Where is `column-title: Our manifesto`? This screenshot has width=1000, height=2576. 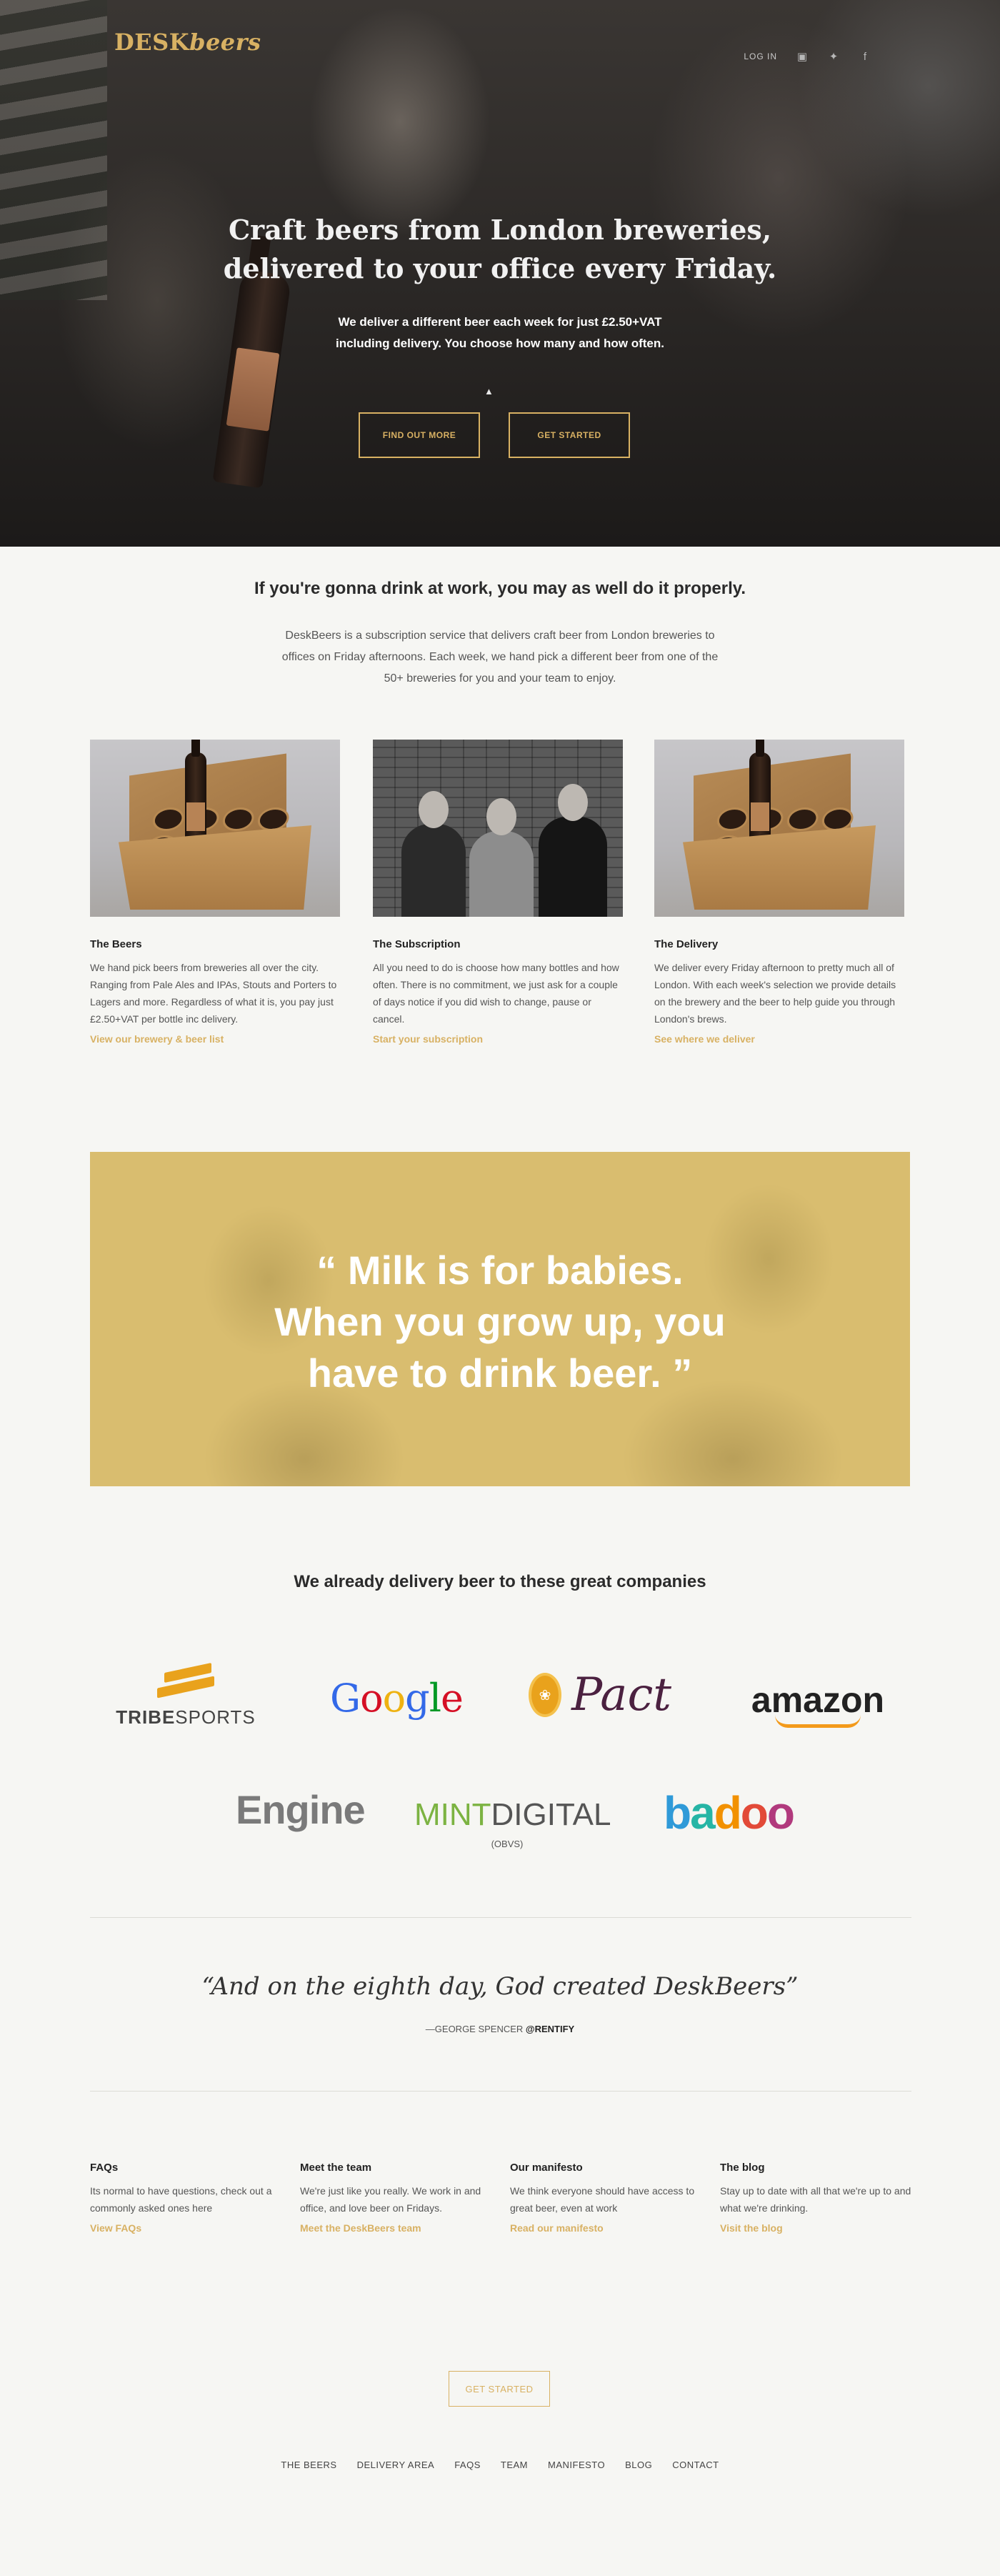 column-title: Our manifesto is located at coordinates (546, 2168).